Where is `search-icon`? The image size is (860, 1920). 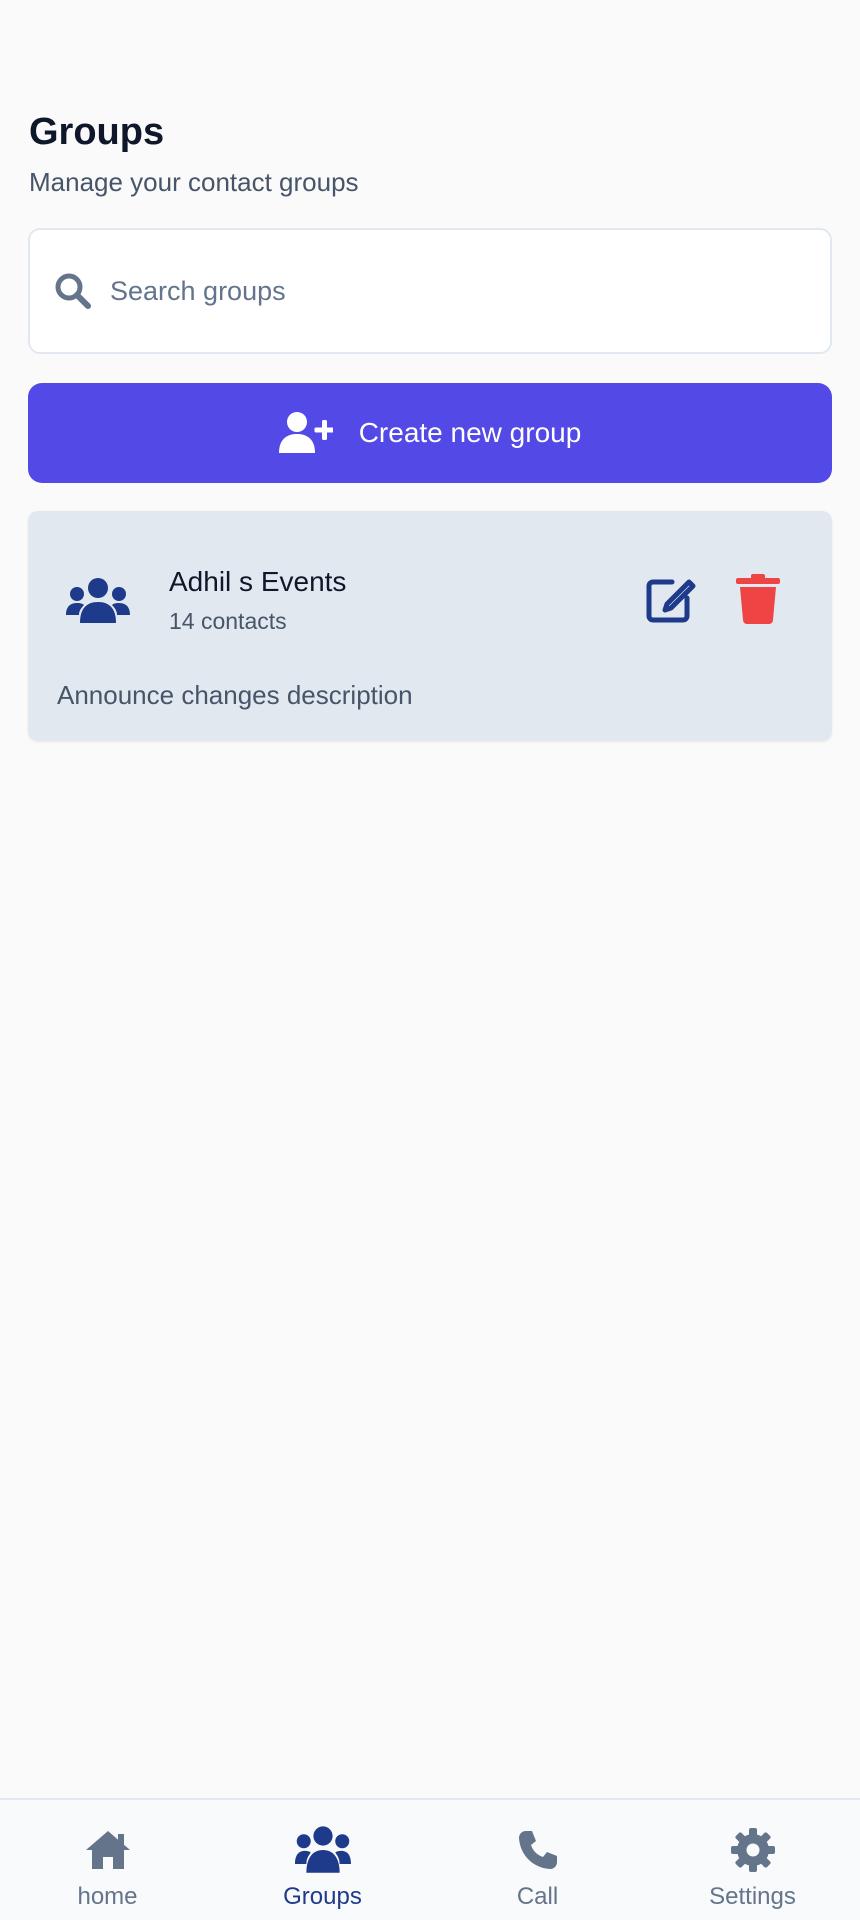
search-icon is located at coordinates (73, 291).